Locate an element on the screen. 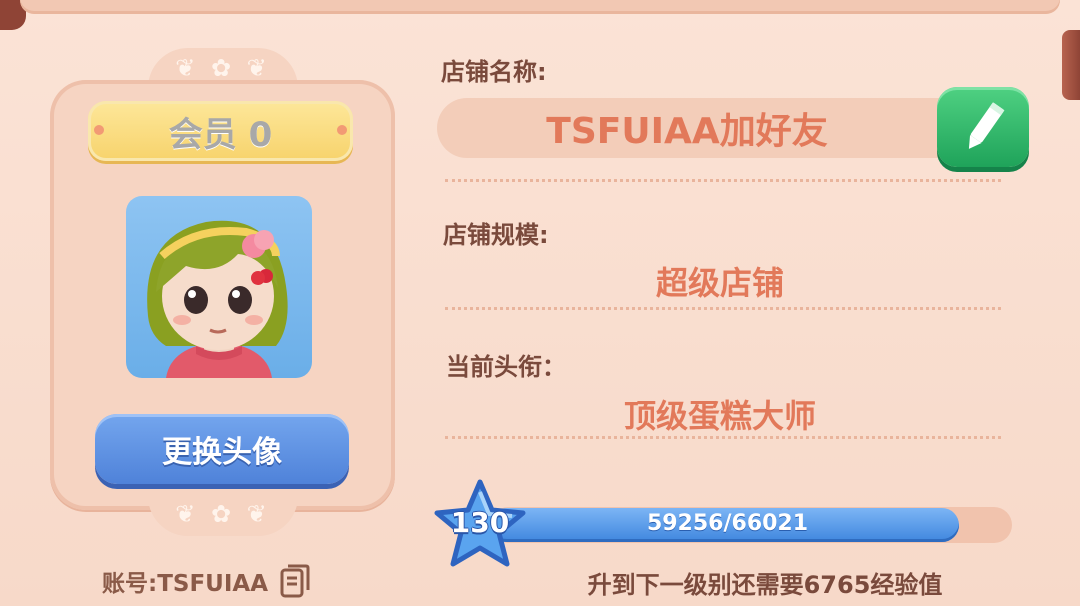 The image size is (1080, 606). copy-icon is located at coordinates (295, 581).